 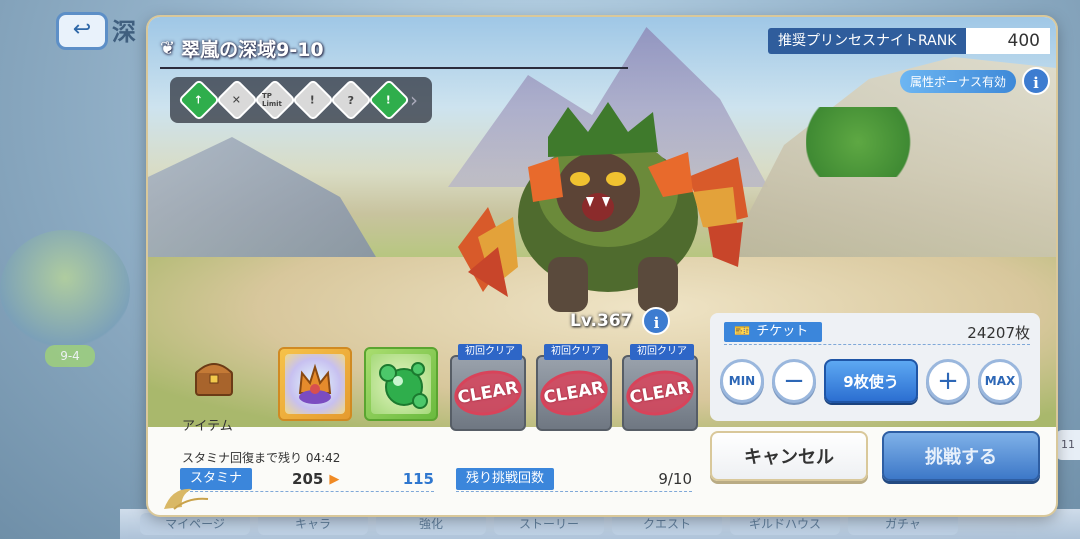 I want to click on nav-item-gacha: ガチャ, so click(x=903, y=524).